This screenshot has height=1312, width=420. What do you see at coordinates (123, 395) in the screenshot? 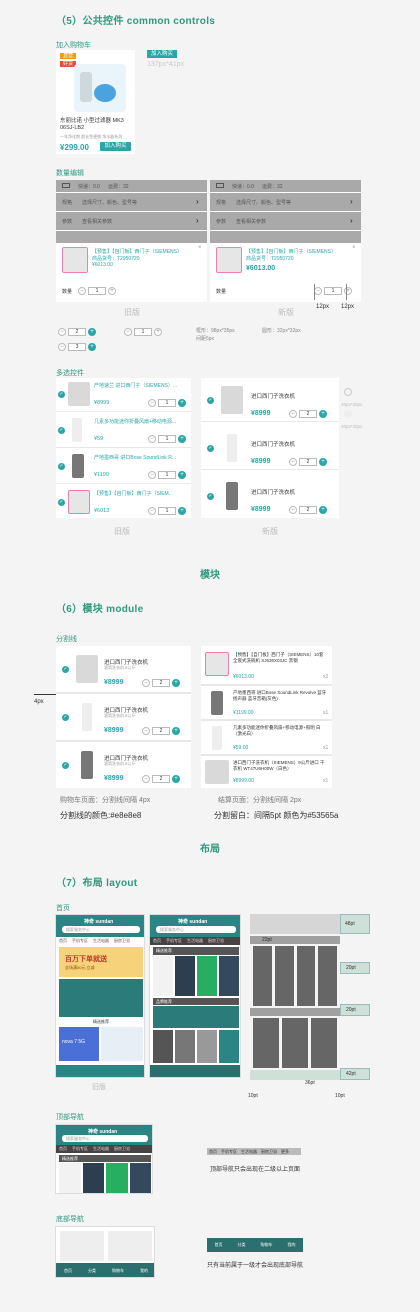
I see `list-item: ✓ 产地速兰 进口西门子（SIEMENS）... ¥8999 −1 +` at bounding box center [123, 395].